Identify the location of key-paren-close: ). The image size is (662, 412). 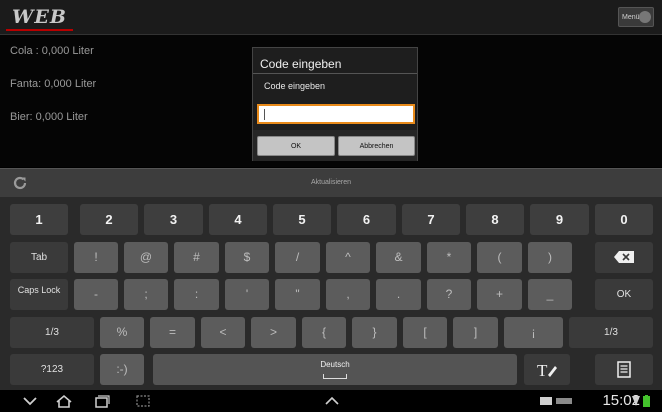
(550, 257).